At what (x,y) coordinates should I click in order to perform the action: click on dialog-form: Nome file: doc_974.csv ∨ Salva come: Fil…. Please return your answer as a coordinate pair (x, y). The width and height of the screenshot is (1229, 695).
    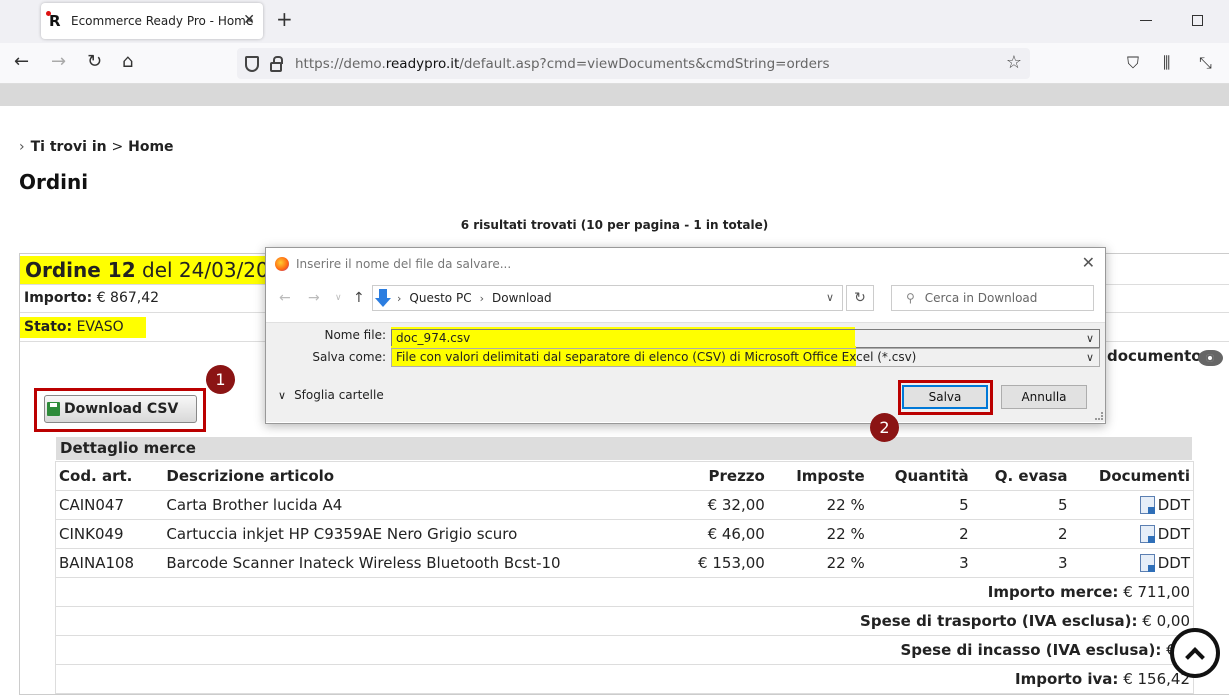
    Looking at the image, I should click on (685, 372).